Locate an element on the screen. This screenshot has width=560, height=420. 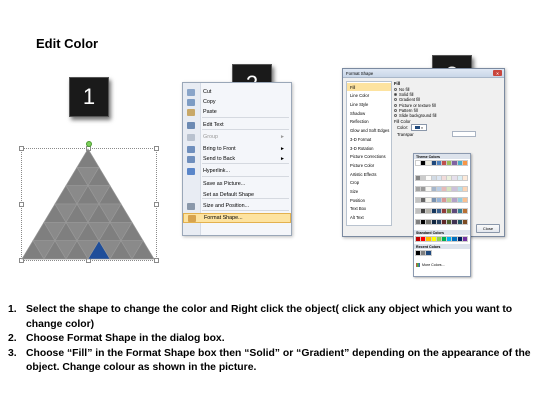
sidebar-item-fill: Fill is located at coordinates (369, 87).